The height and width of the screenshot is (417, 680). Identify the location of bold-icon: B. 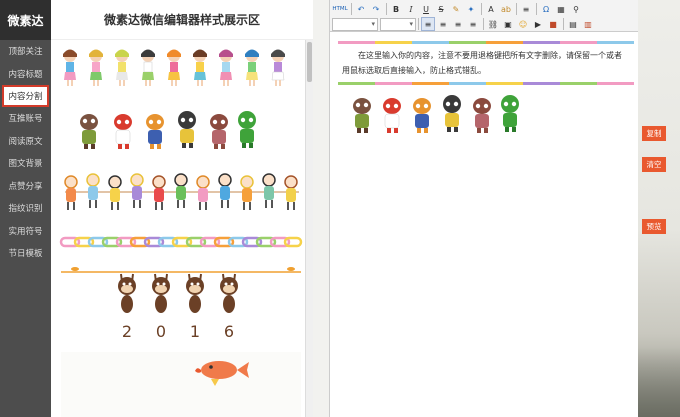
(396, 9).